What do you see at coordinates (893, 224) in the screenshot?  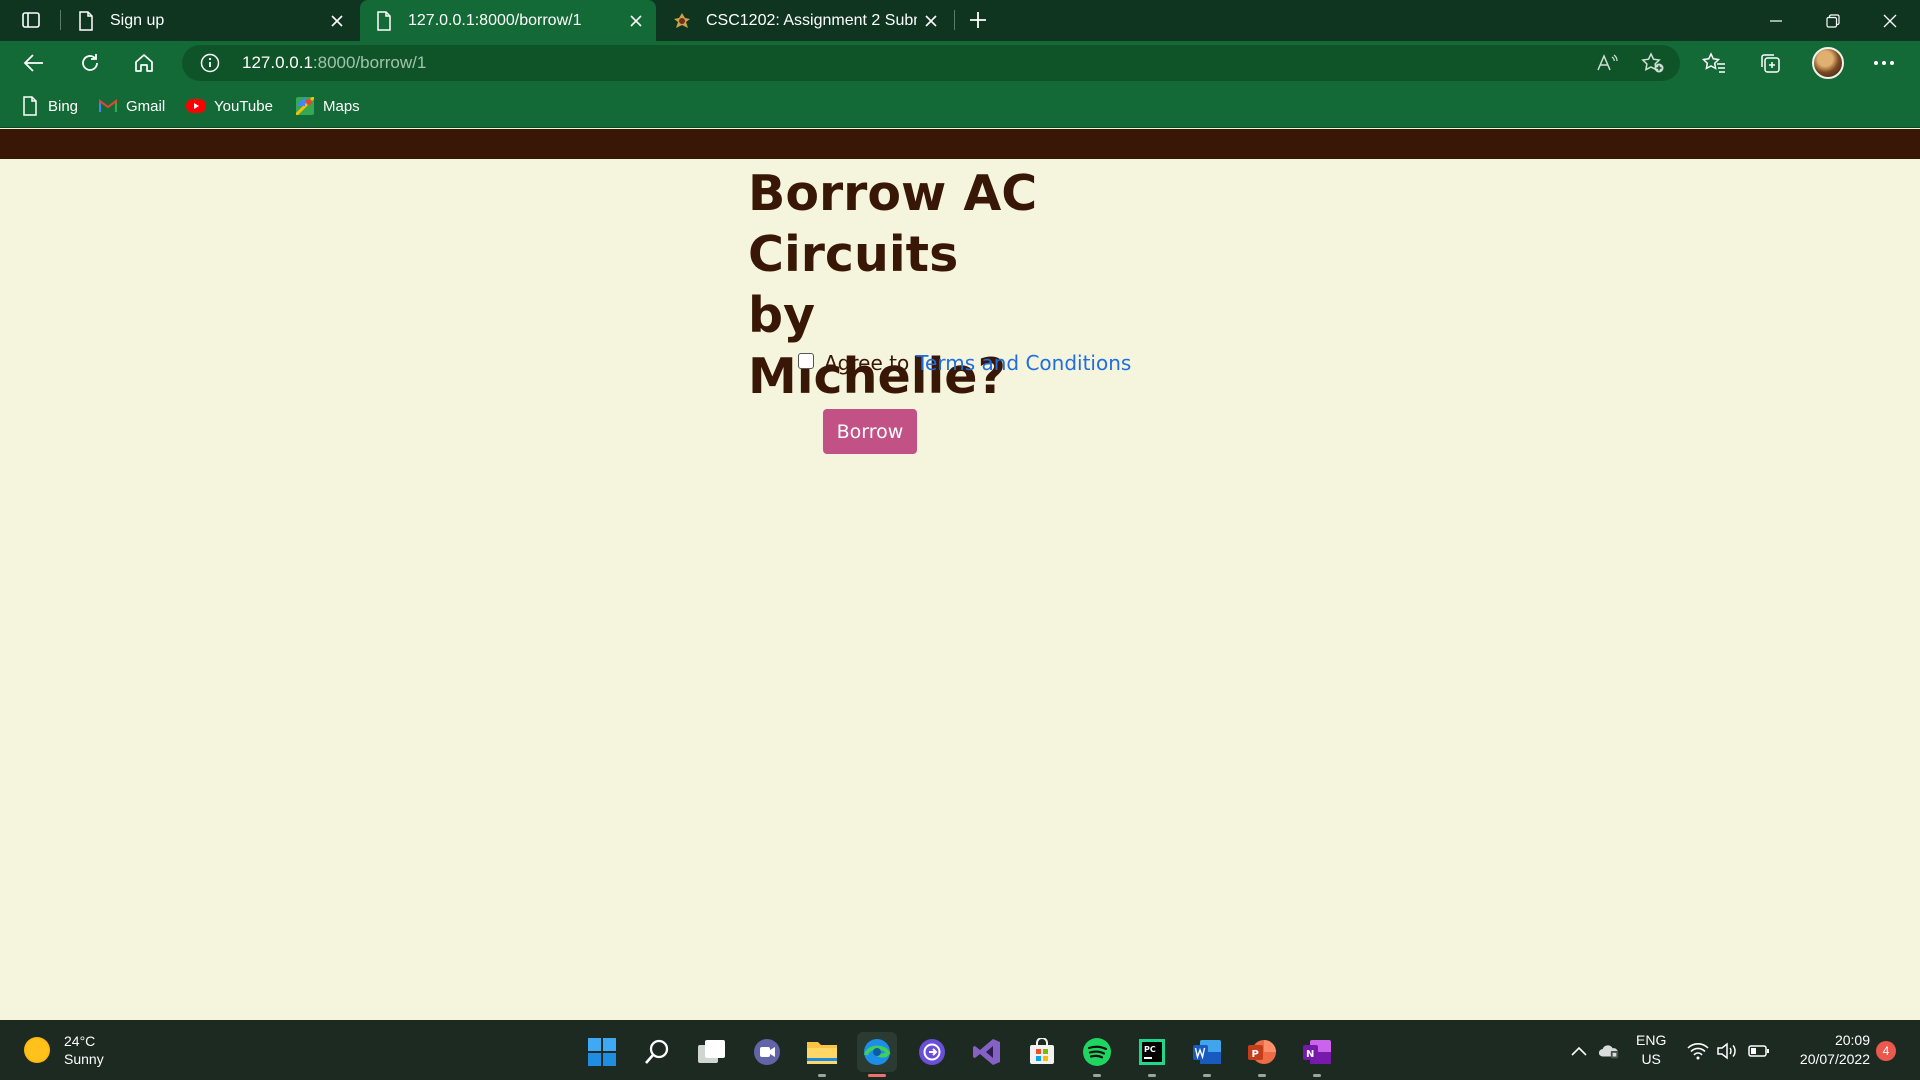 I see `heading-line: Borrow AC Circuits` at bounding box center [893, 224].